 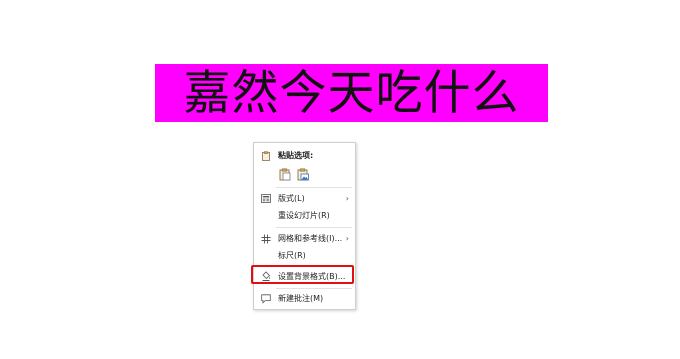 I want to click on paste-picture-icon, so click(x=303, y=174).